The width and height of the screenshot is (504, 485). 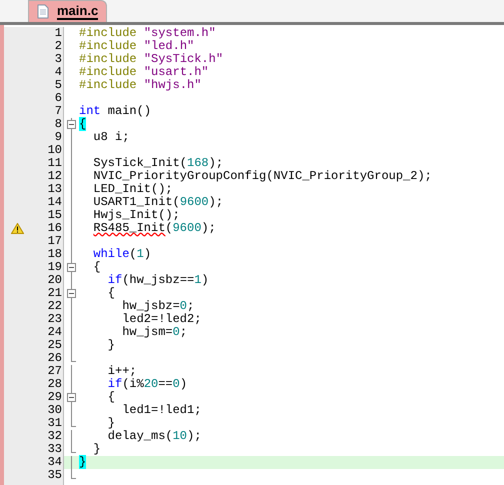 What do you see at coordinates (54, 371) in the screenshot?
I see `line-number: 27` at bounding box center [54, 371].